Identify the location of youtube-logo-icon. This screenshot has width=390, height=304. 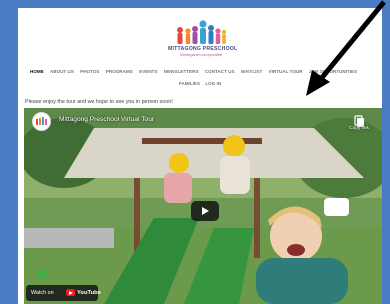
(70, 292).